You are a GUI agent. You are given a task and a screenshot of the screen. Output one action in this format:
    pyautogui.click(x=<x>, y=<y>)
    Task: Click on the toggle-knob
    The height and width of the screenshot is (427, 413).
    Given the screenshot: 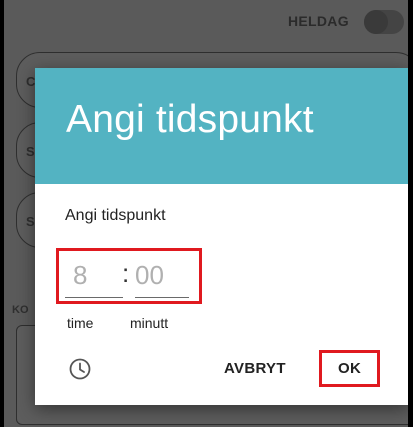 What is the action you would take?
    pyautogui.click(x=376, y=22)
    